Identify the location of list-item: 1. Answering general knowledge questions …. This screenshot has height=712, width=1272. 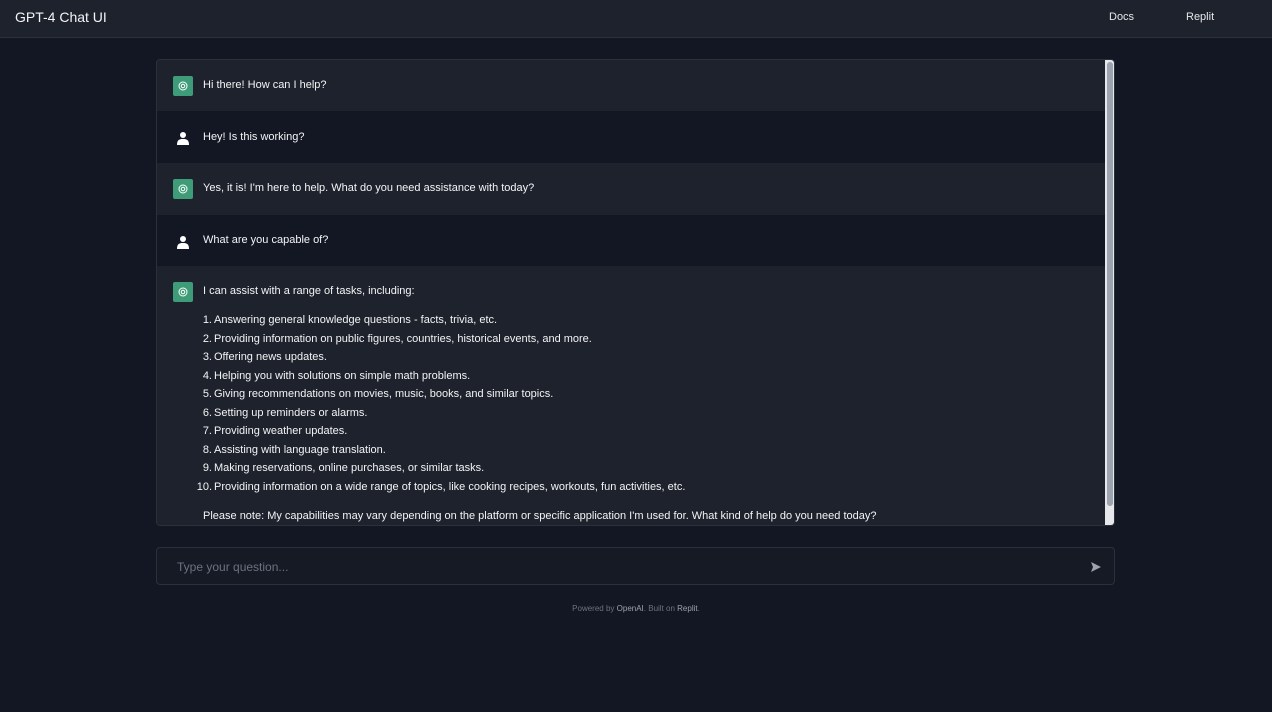
(350, 320).